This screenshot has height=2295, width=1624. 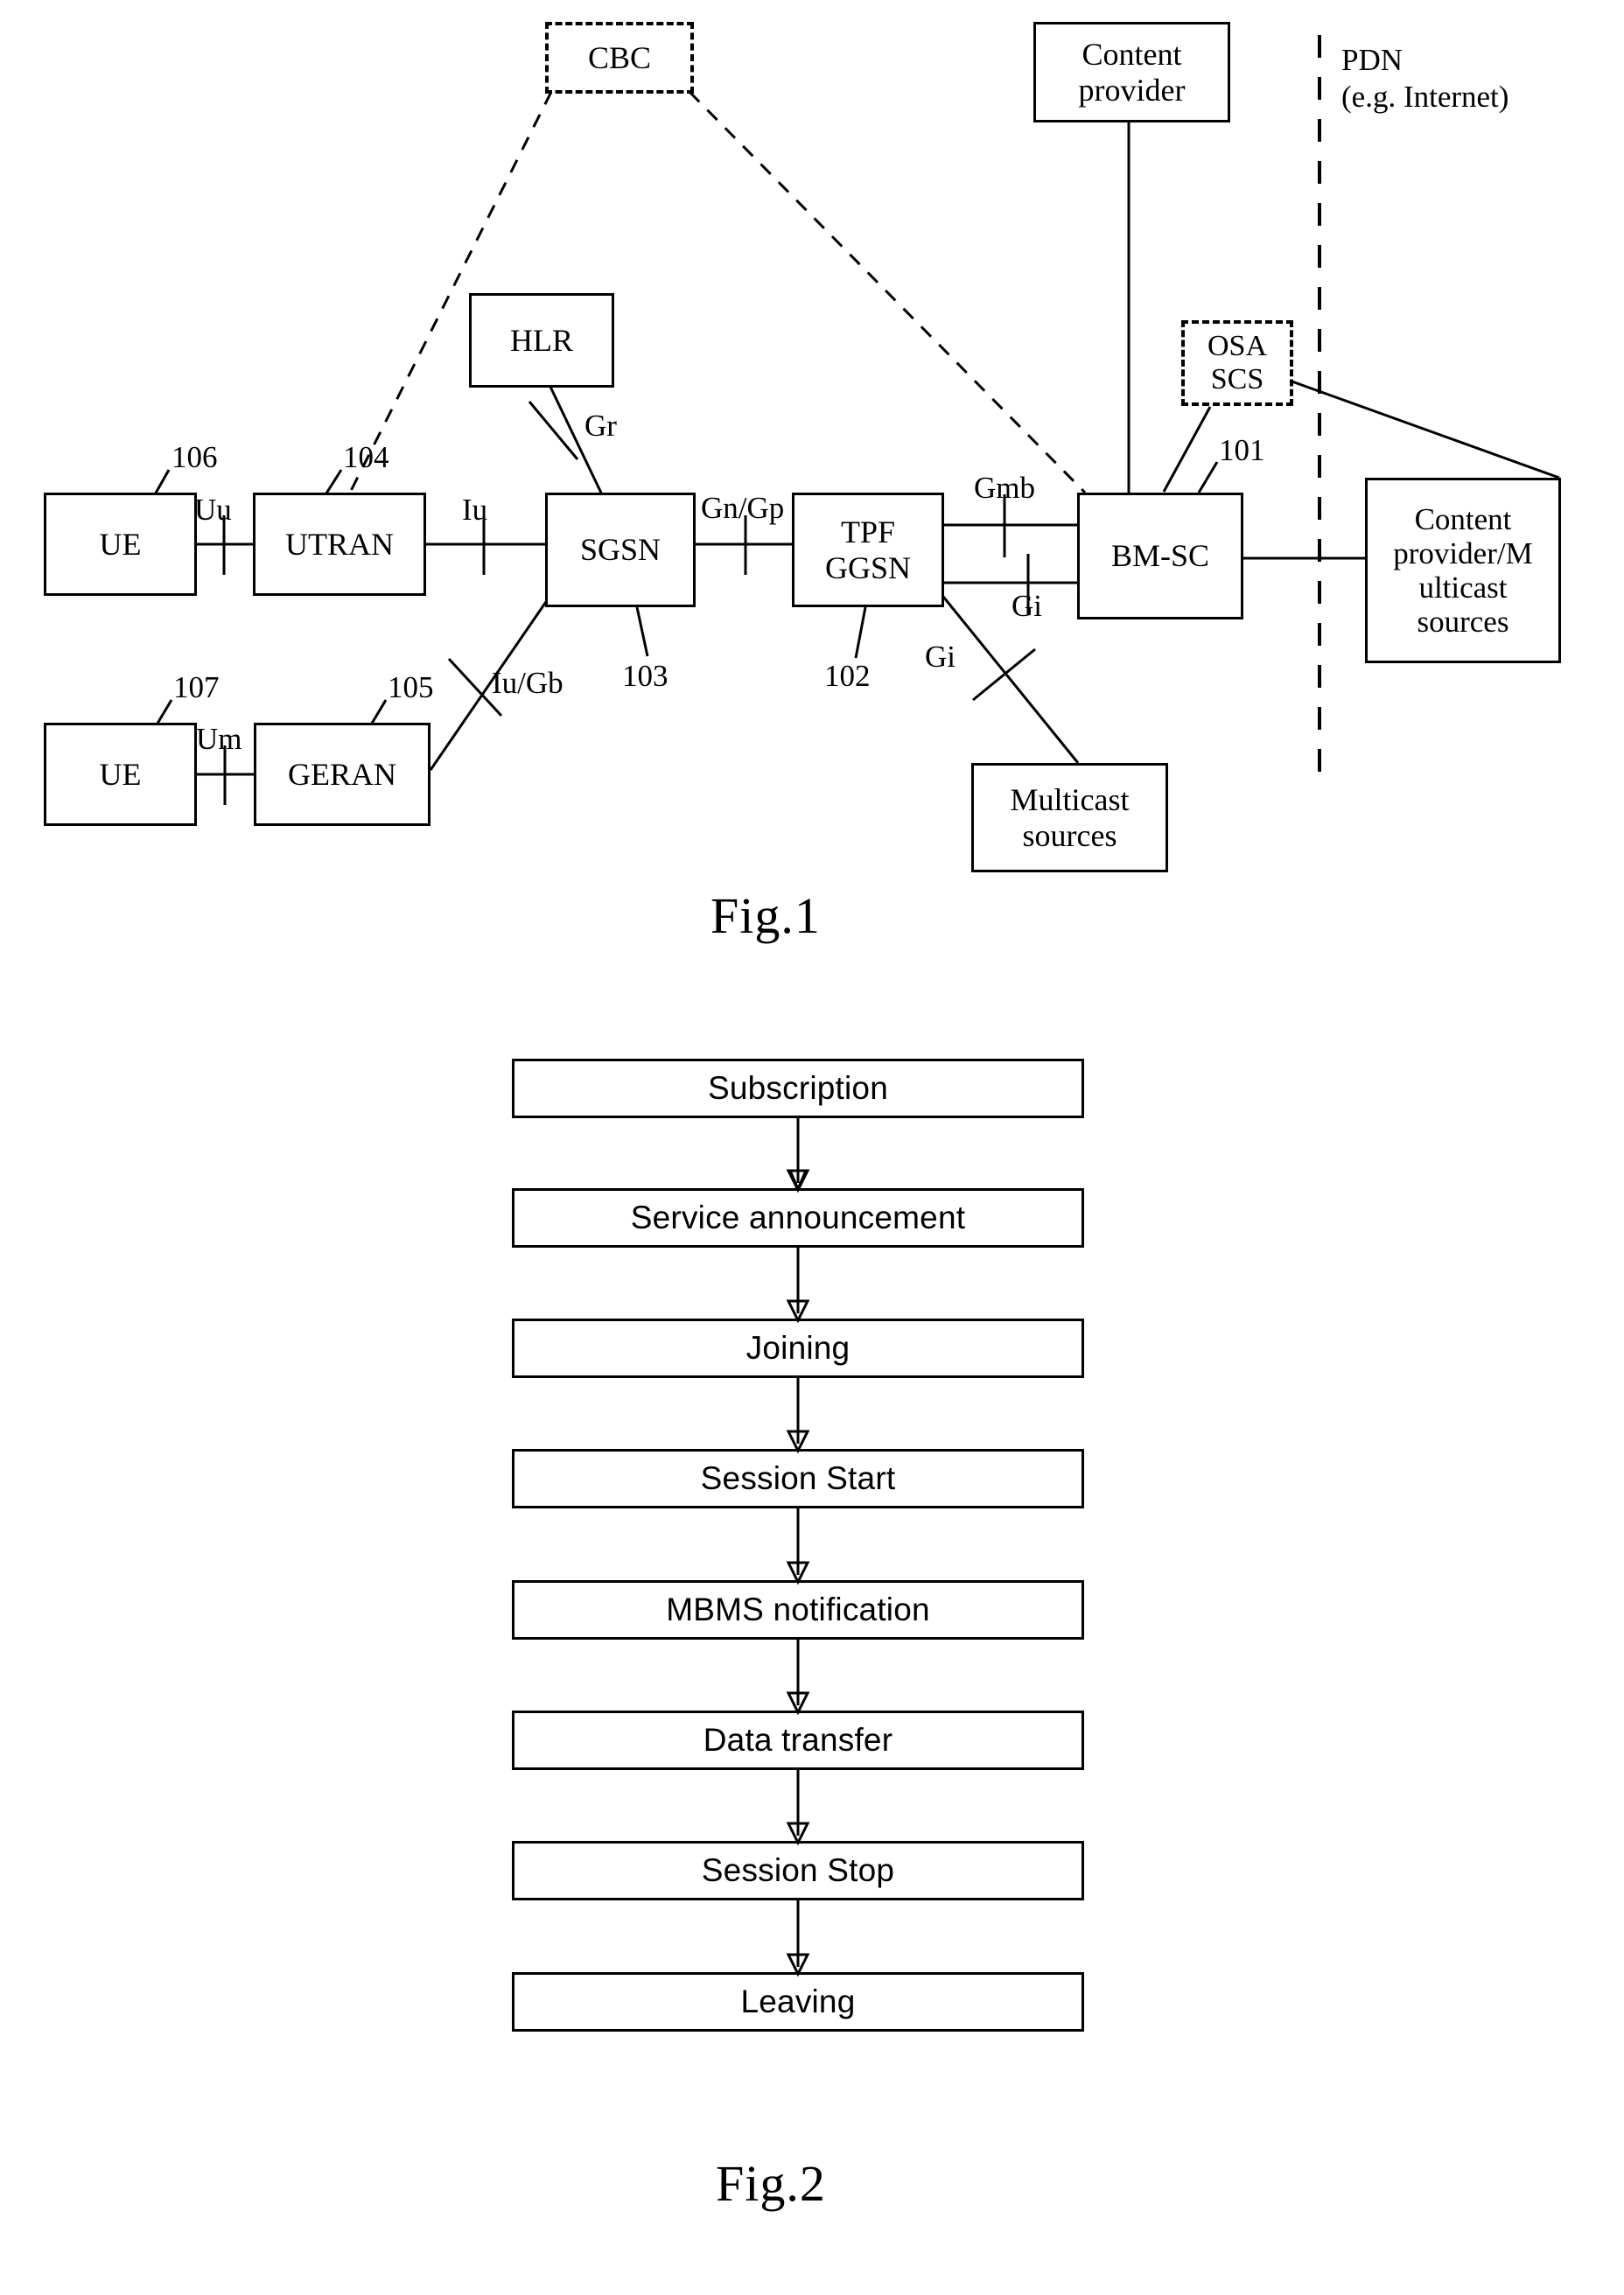 I want to click on node-content-provider: Content provider, so click(x=1131, y=72).